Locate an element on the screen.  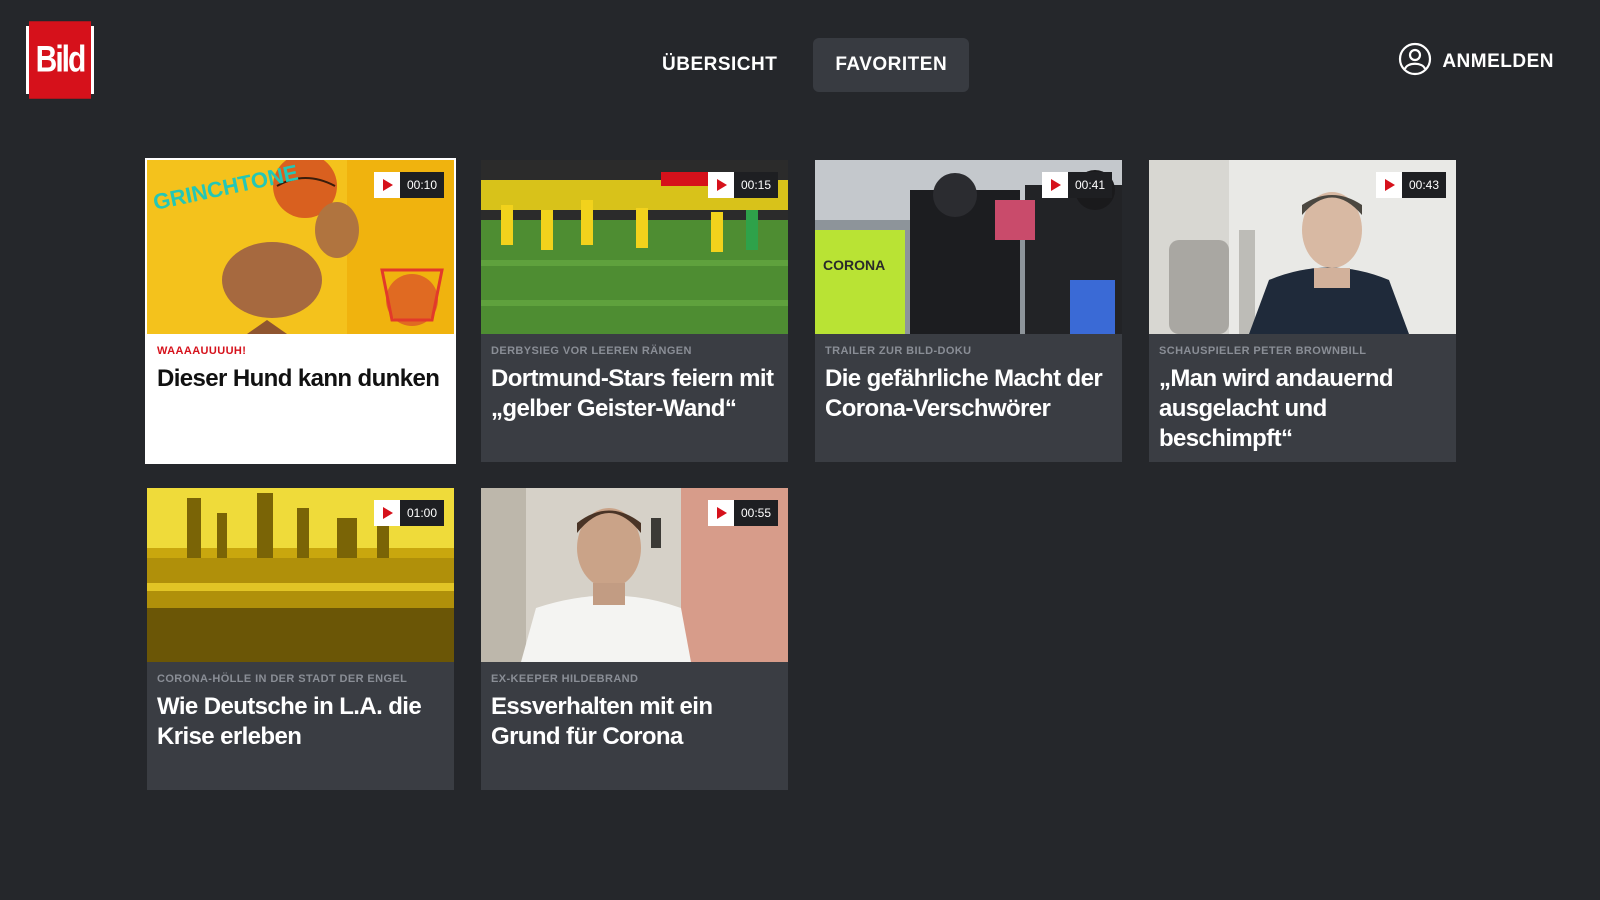
bild-logo-text: Bild is located at coordinates (60, 60).